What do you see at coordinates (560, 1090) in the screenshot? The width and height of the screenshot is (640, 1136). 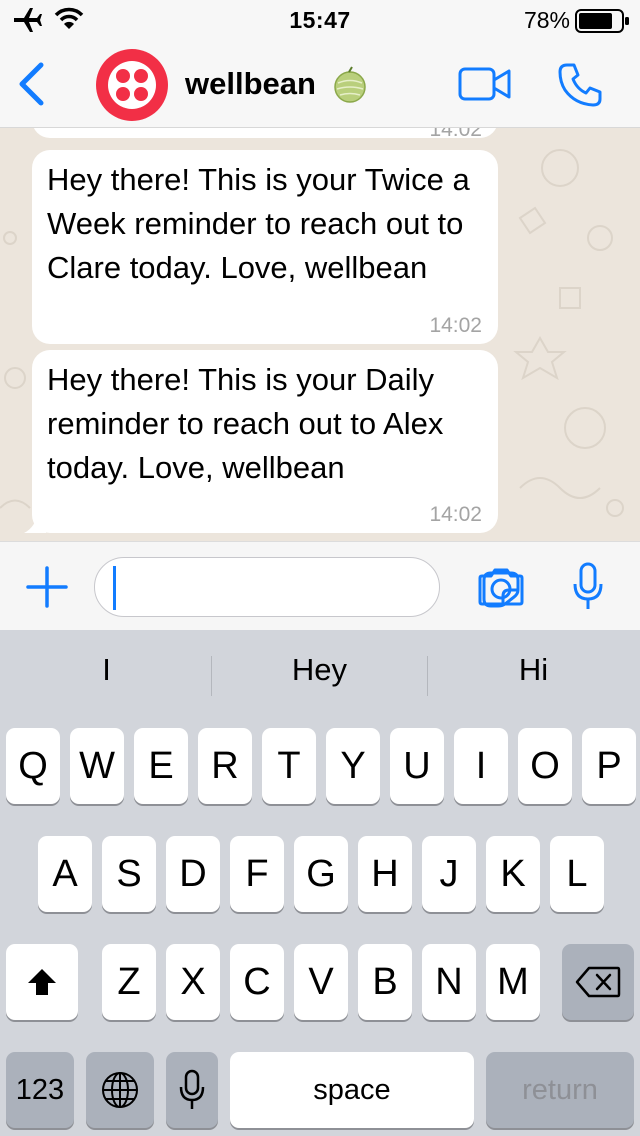 I see `return-key: return` at bounding box center [560, 1090].